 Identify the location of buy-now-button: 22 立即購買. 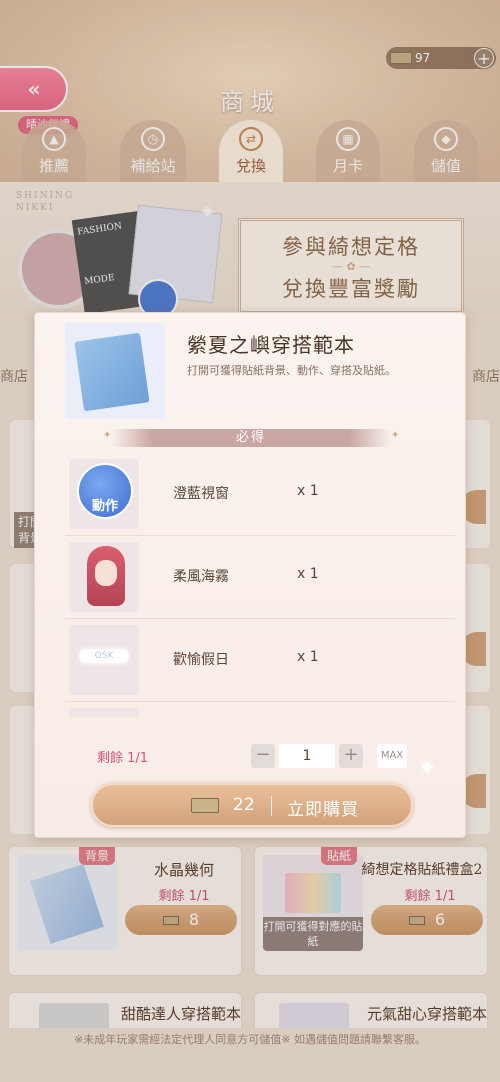
(252, 805).